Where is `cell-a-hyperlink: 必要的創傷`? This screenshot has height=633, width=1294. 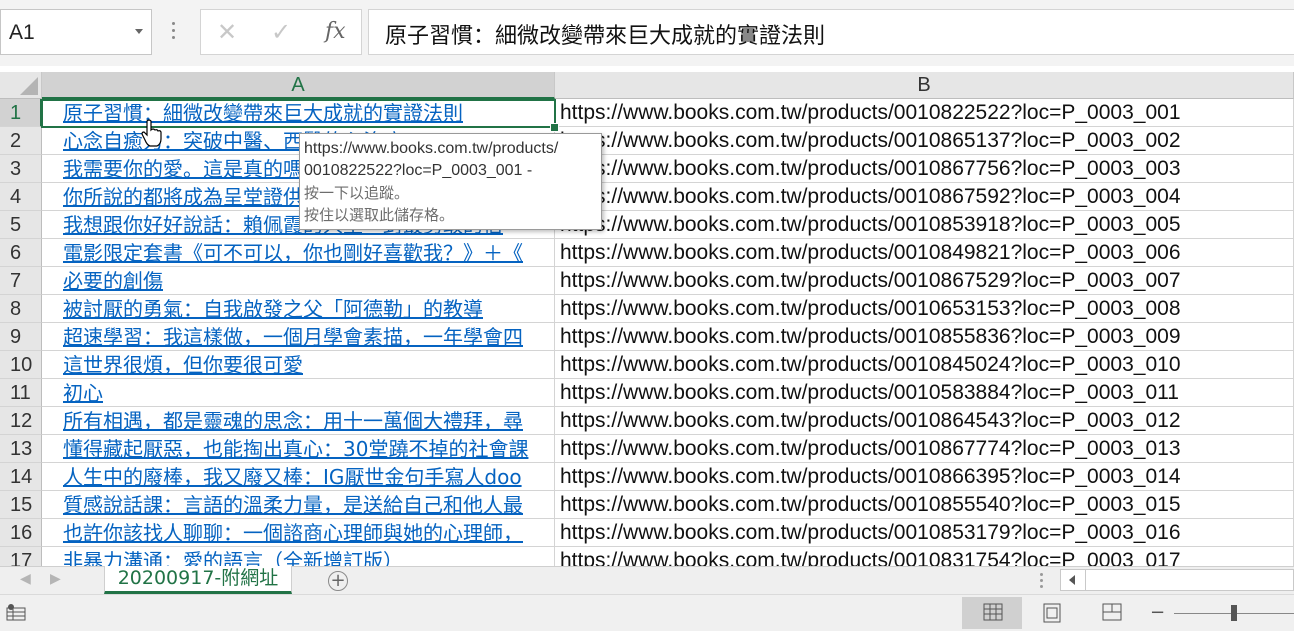 cell-a-hyperlink: 必要的創傷 is located at coordinates (298, 281).